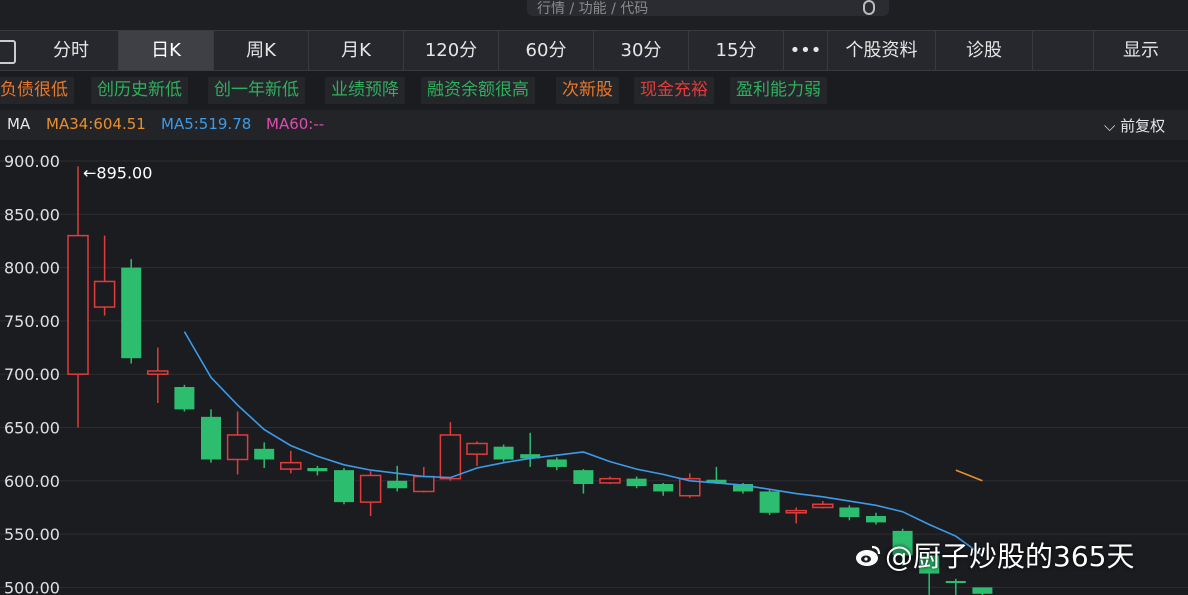 This screenshot has width=1188, height=595. Describe the element at coordinates (139, 90) in the screenshot. I see `tag-all-time-low: 创历史新低` at that location.